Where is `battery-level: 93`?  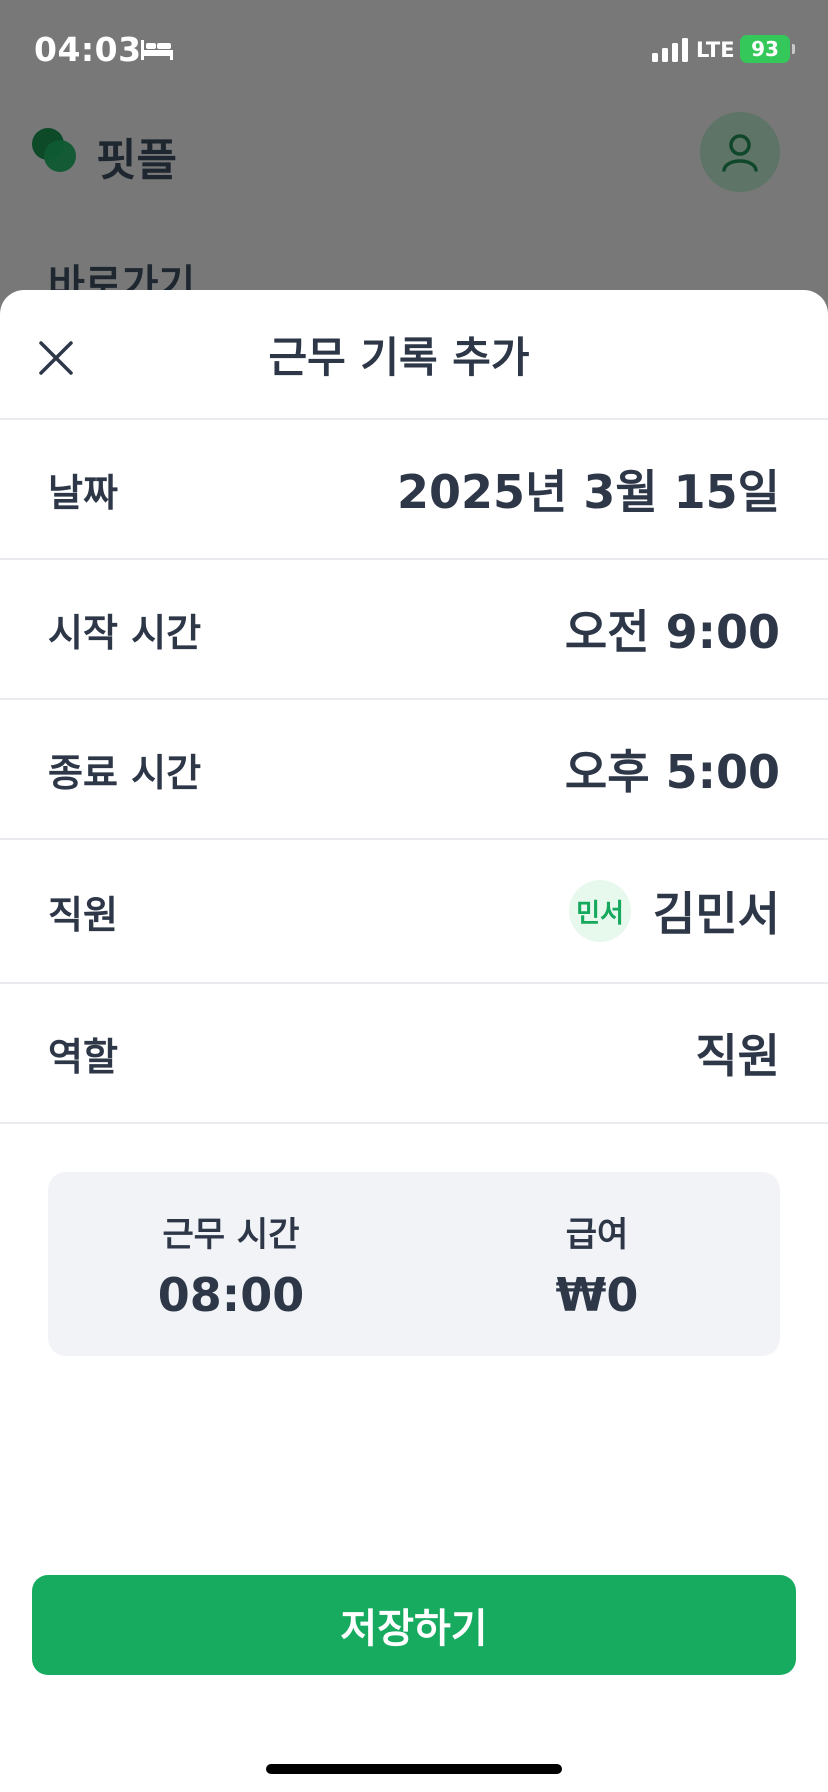
battery-level: 93 is located at coordinates (765, 49).